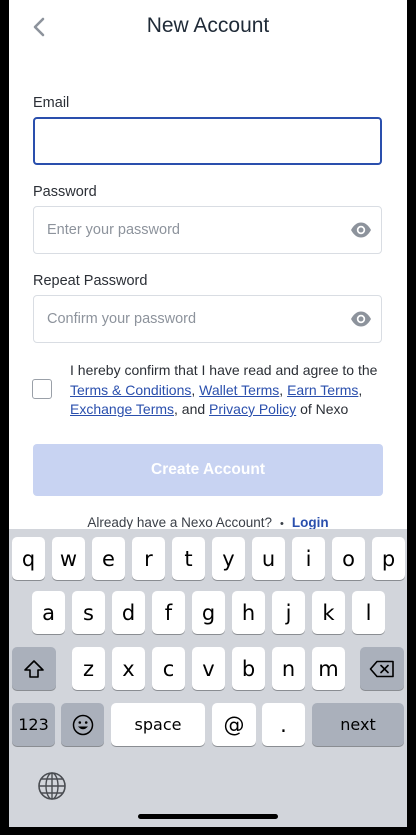 The image size is (416, 835). Describe the element at coordinates (90, 281) in the screenshot. I see `repeat-password-label: Repeat Password` at that location.